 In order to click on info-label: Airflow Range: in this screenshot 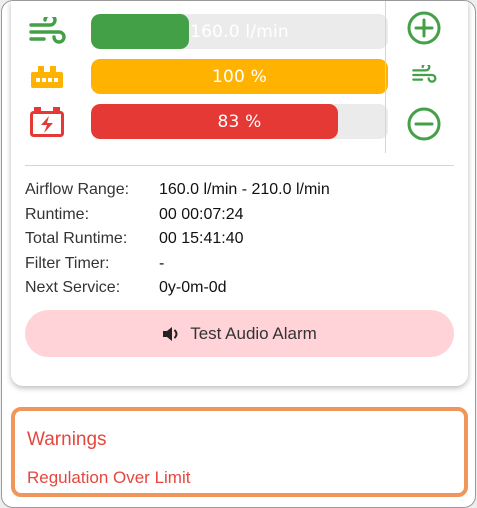, I will do `click(77, 190)`.